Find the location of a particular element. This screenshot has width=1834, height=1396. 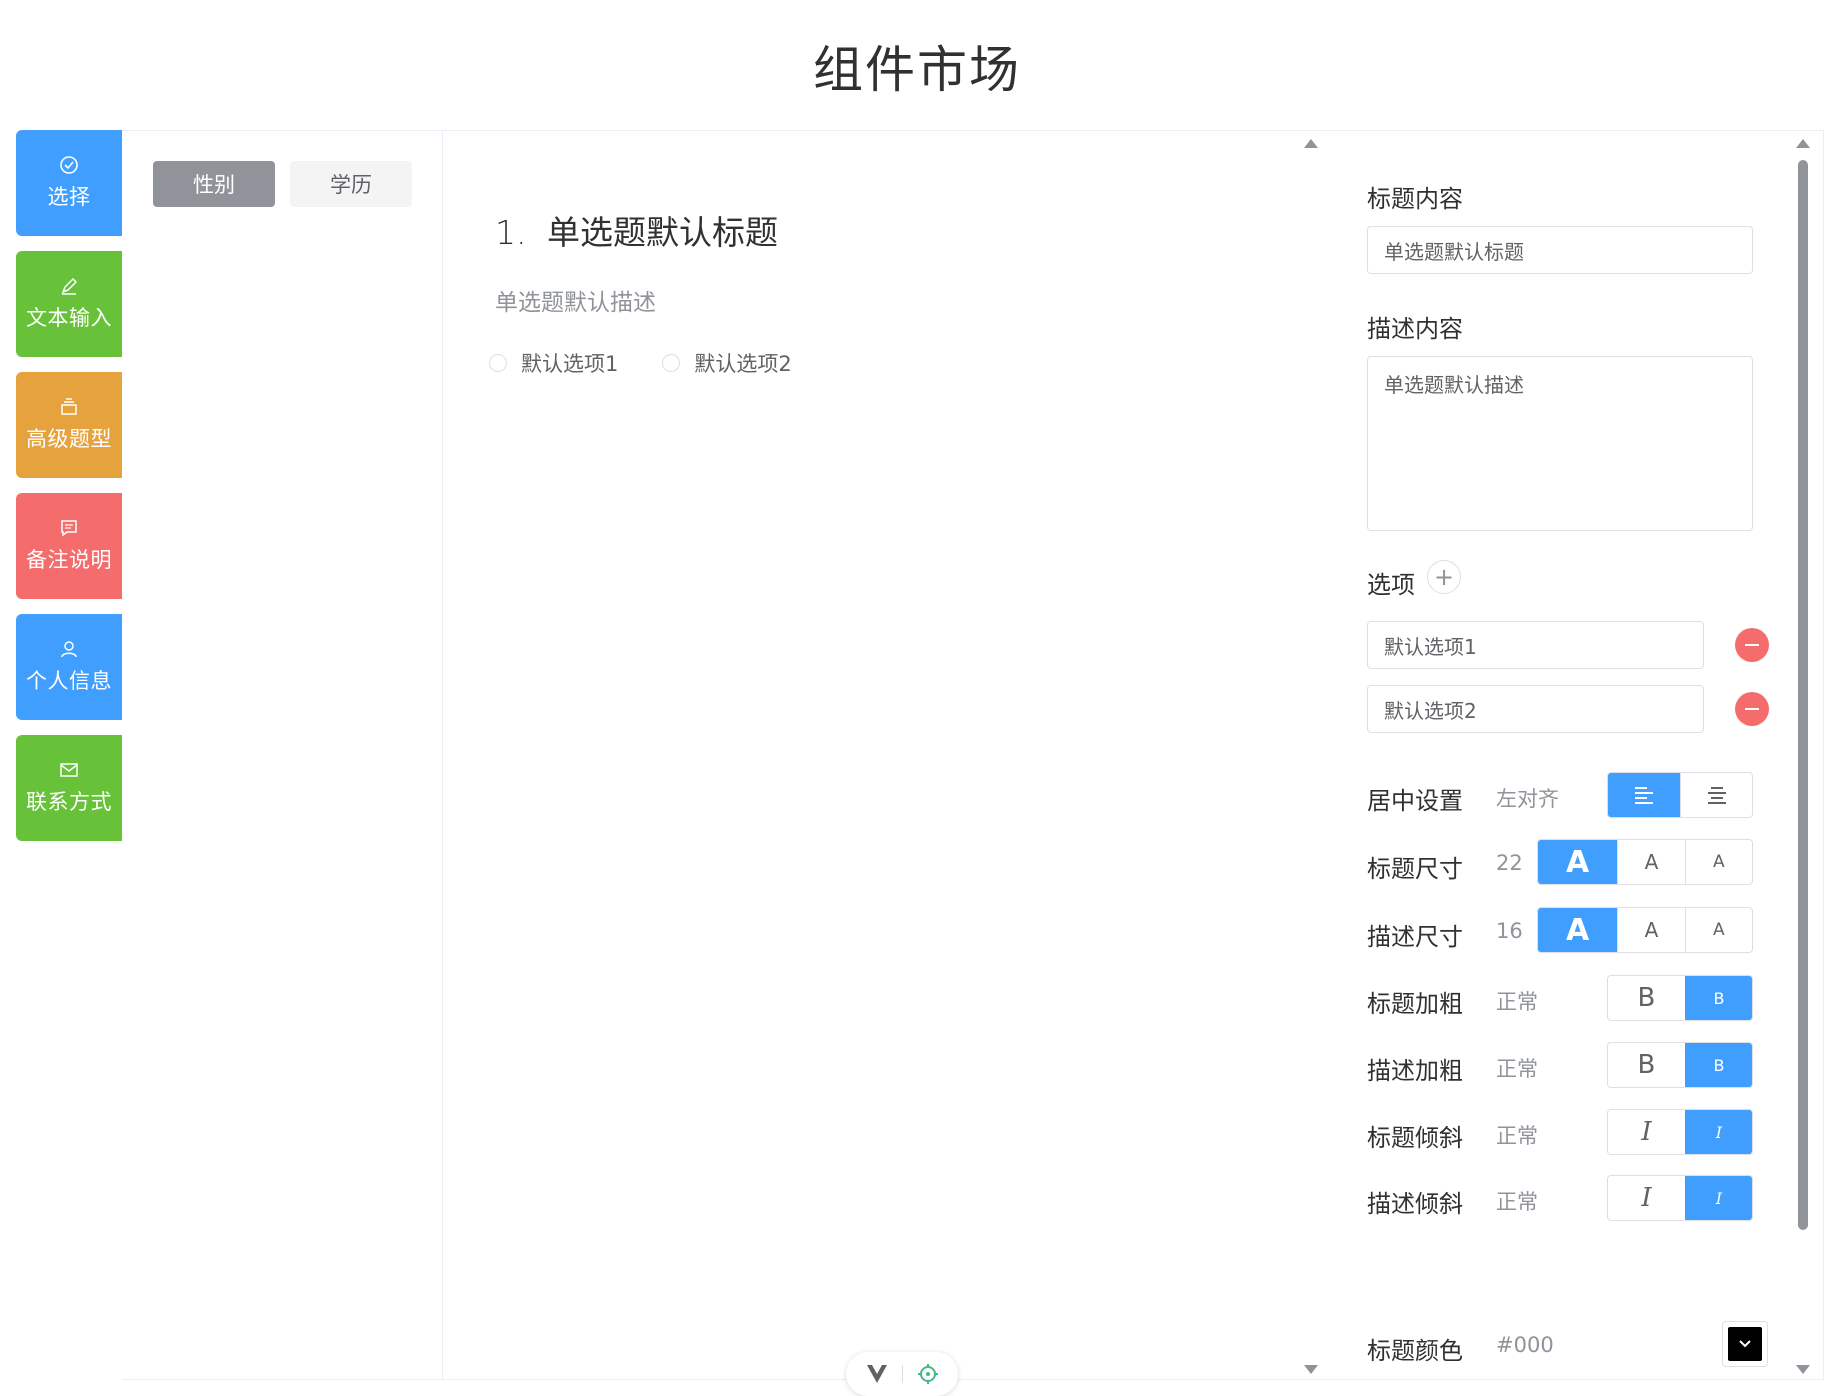

desc-italic-value: 正常 is located at coordinates (1517, 1202).